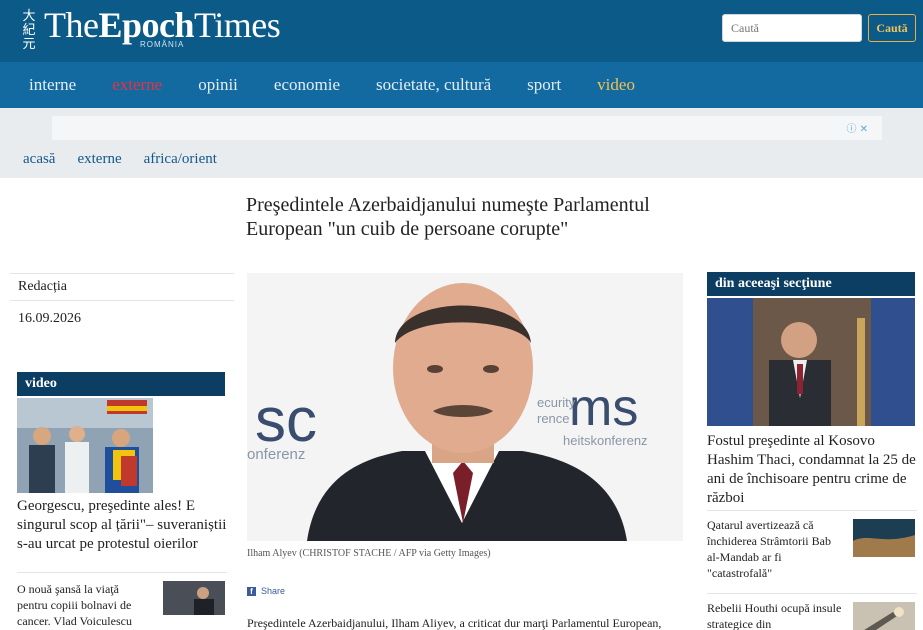 This screenshot has width=923, height=630. What do you see at coordinates (544, 85) in the screenshot?
I see `nav-item-sport: sport` at bounding box center [544, 85].